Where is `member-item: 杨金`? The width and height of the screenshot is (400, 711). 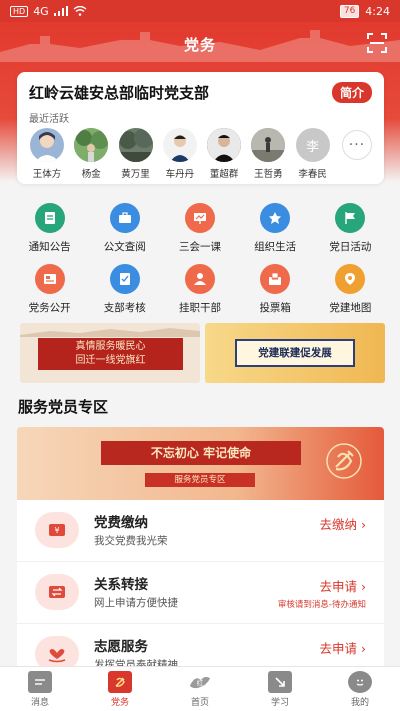
member-item: 杨金 is located at coordinates (91, 154).